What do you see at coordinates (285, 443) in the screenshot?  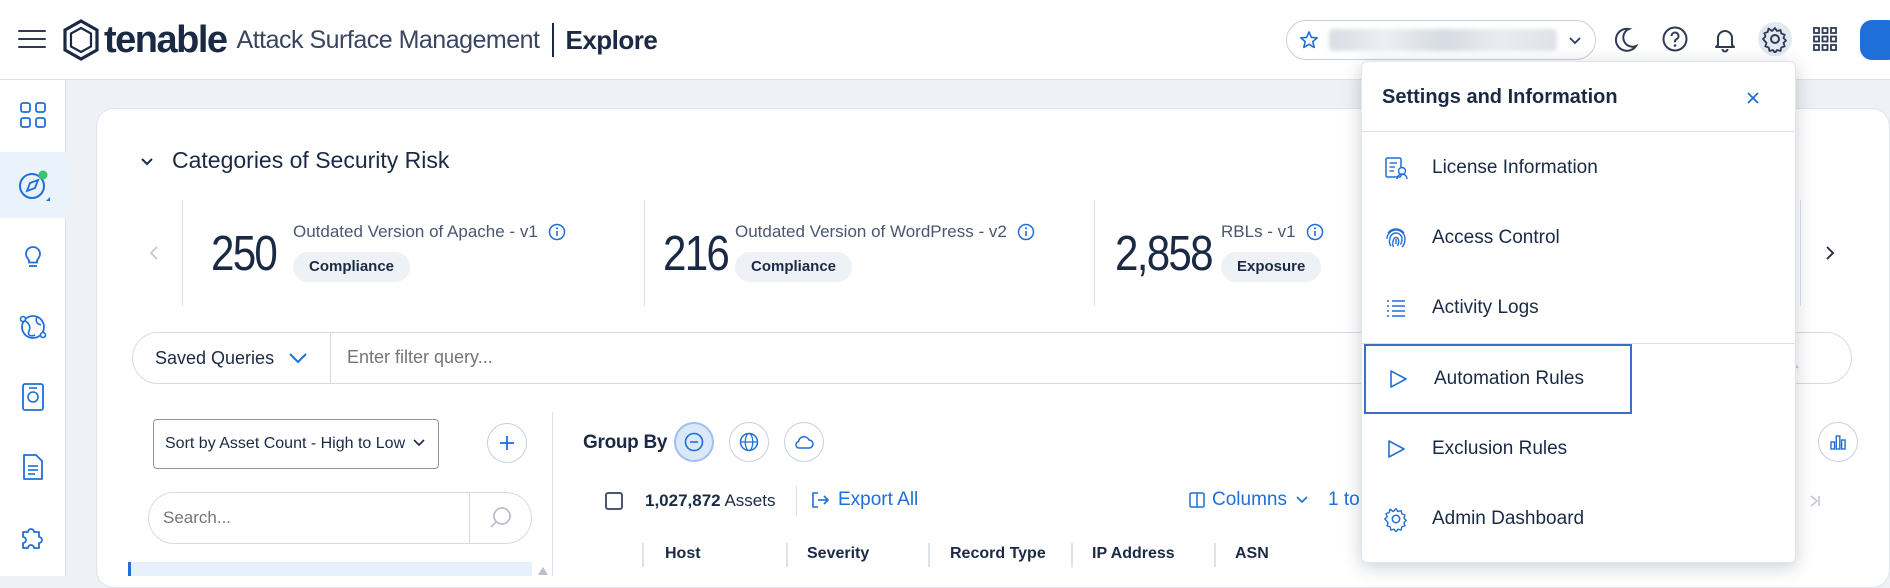 I see `sort-select-value: Sort by Asset Count - High to Low` at bounding box center [285, 443].